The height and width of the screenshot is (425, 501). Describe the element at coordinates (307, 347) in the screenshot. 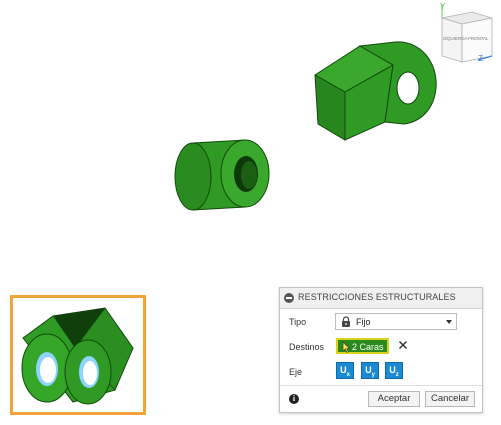

I see `destinos-label: Destinos` at that location.